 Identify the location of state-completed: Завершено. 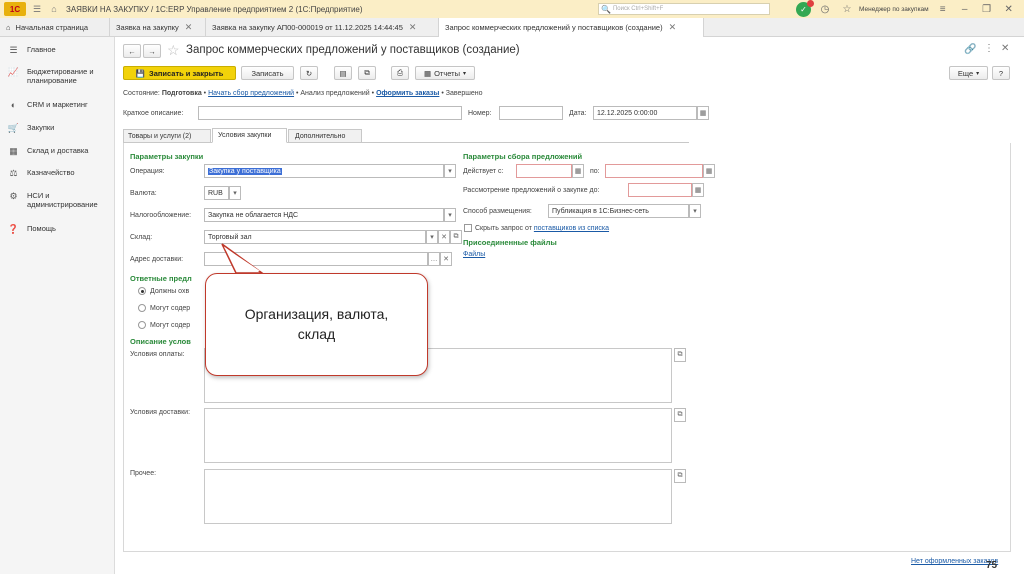
(464, 93).